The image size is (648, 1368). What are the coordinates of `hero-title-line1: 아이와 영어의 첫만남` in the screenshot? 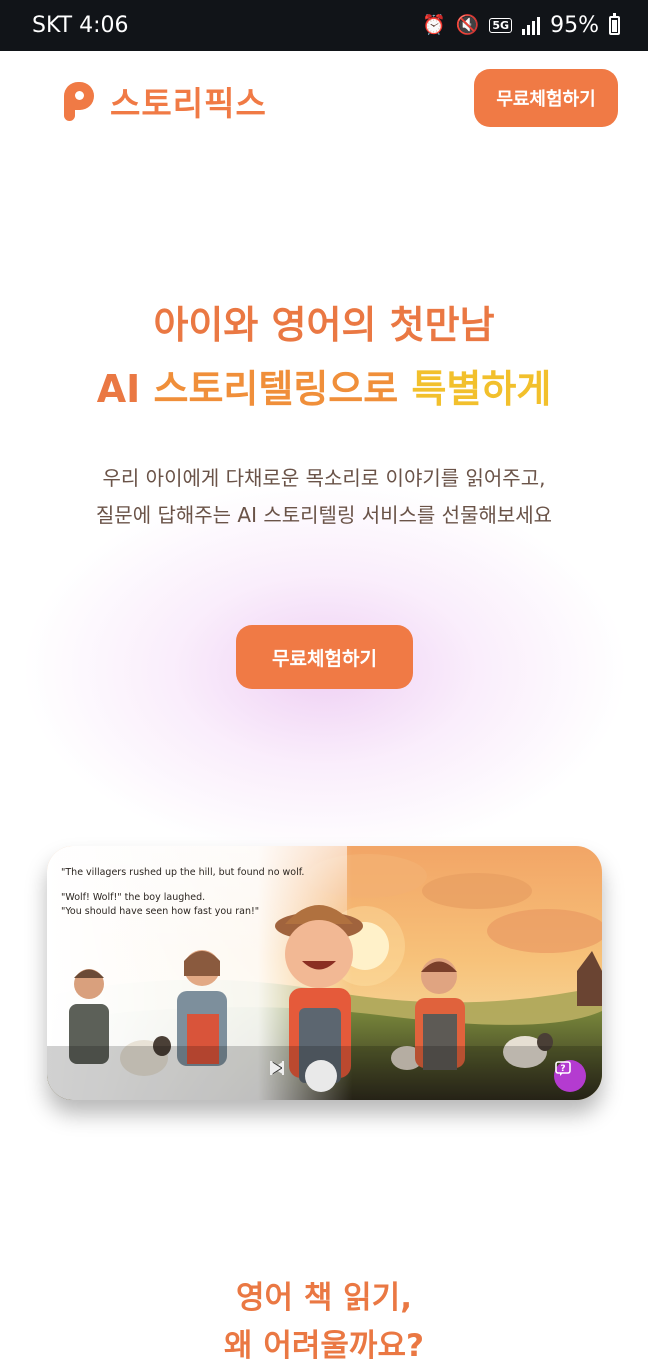 It's located at (324, 325).